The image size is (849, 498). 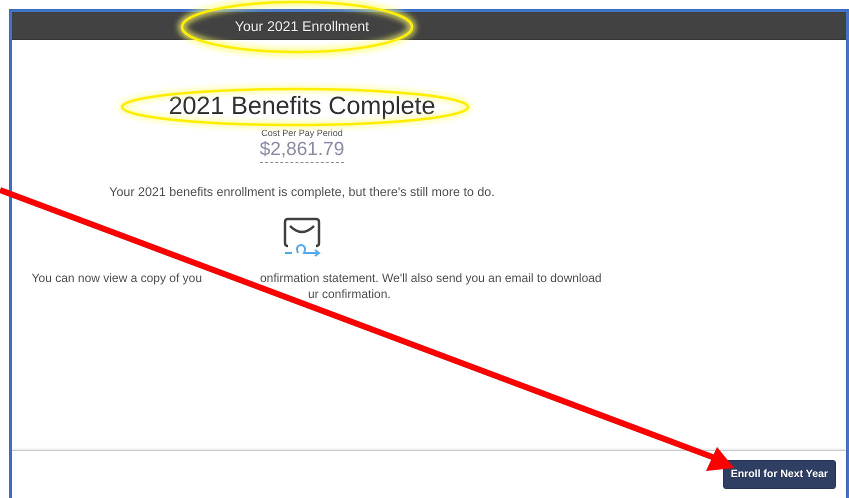 What do you see at coordinates (302, 26) in the screenshot?
I see `page-title: Your 2021 Enrollment` at bounding box center [302, 26].